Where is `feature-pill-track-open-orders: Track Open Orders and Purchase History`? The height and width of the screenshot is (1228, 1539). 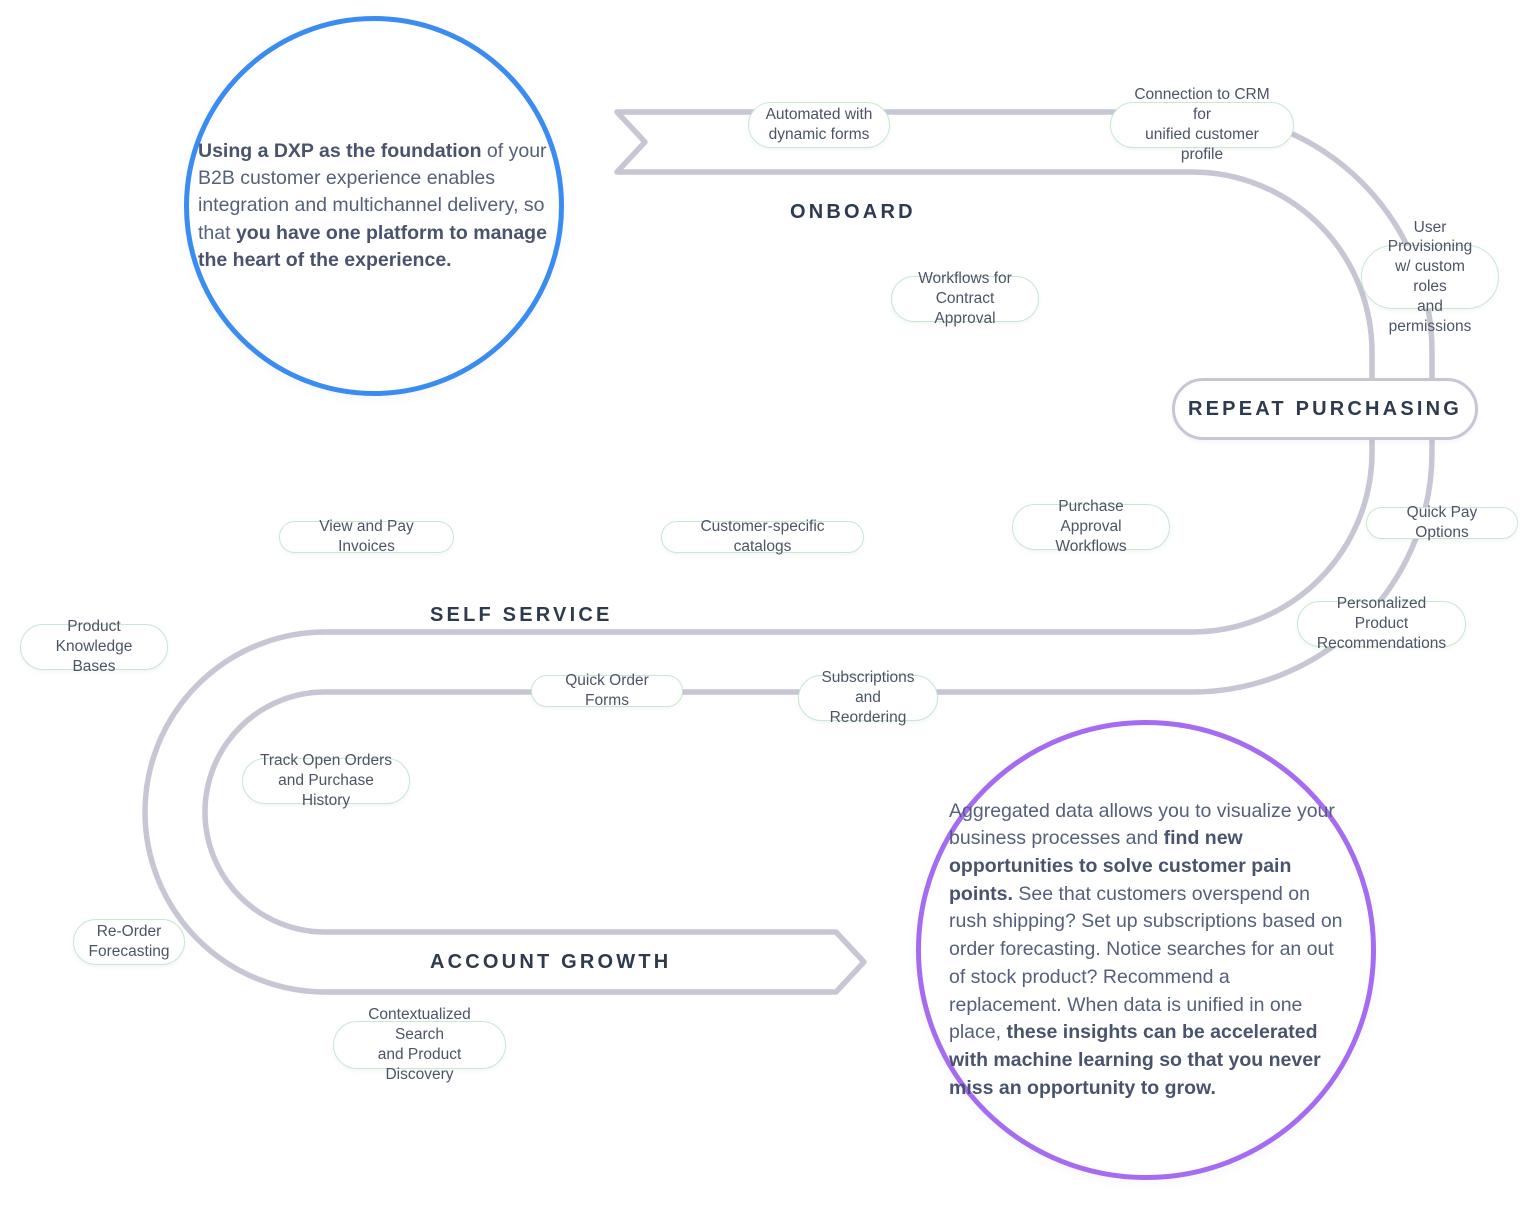 feature-pill-track-open-orders: Track Open Orders and Purchase History is located at coordinates (326, 780).